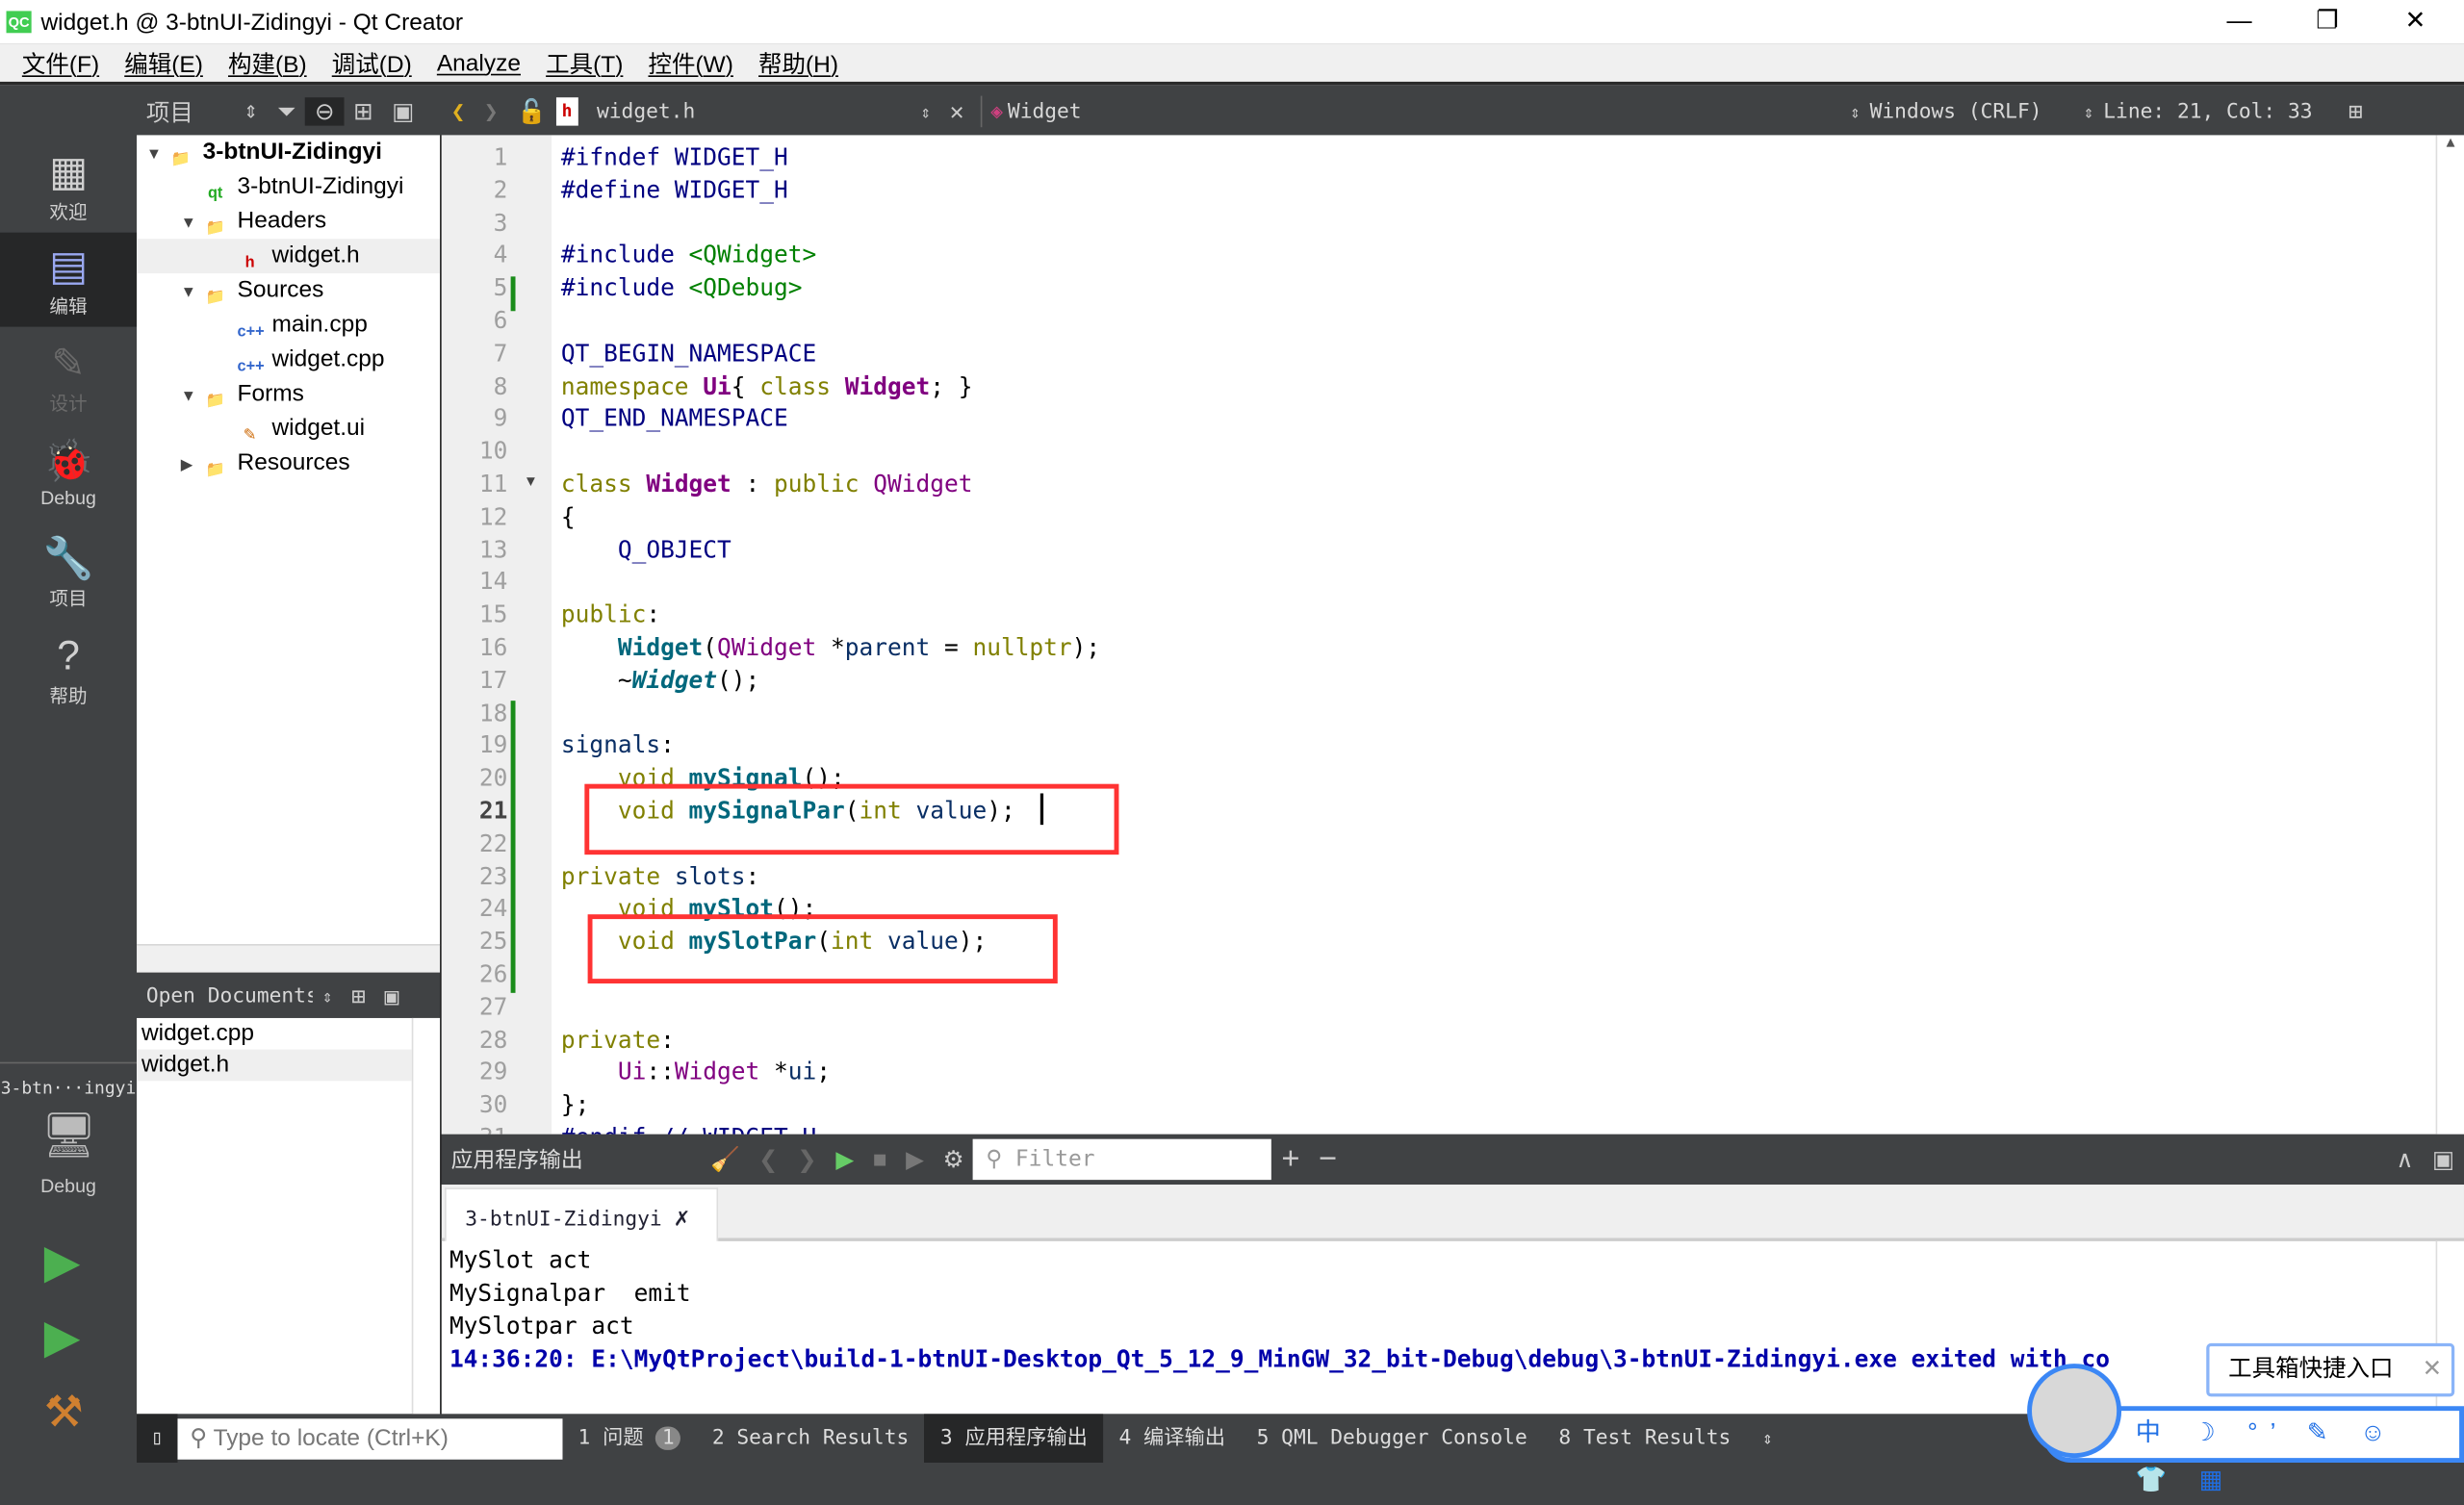  Describe the element at coordinates (2239, 22) in the screenshot. I see `minimize-button: —` at that location.